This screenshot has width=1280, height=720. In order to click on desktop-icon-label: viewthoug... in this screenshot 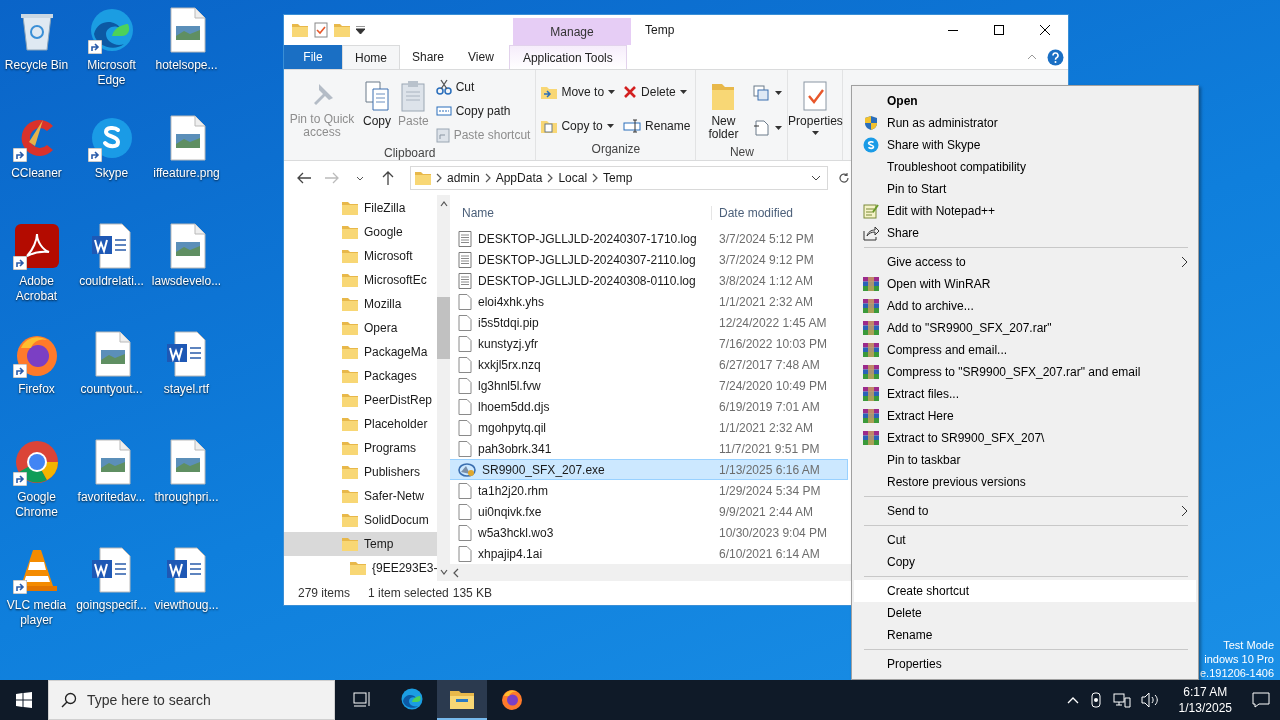, I will do `click(186, 605)`.